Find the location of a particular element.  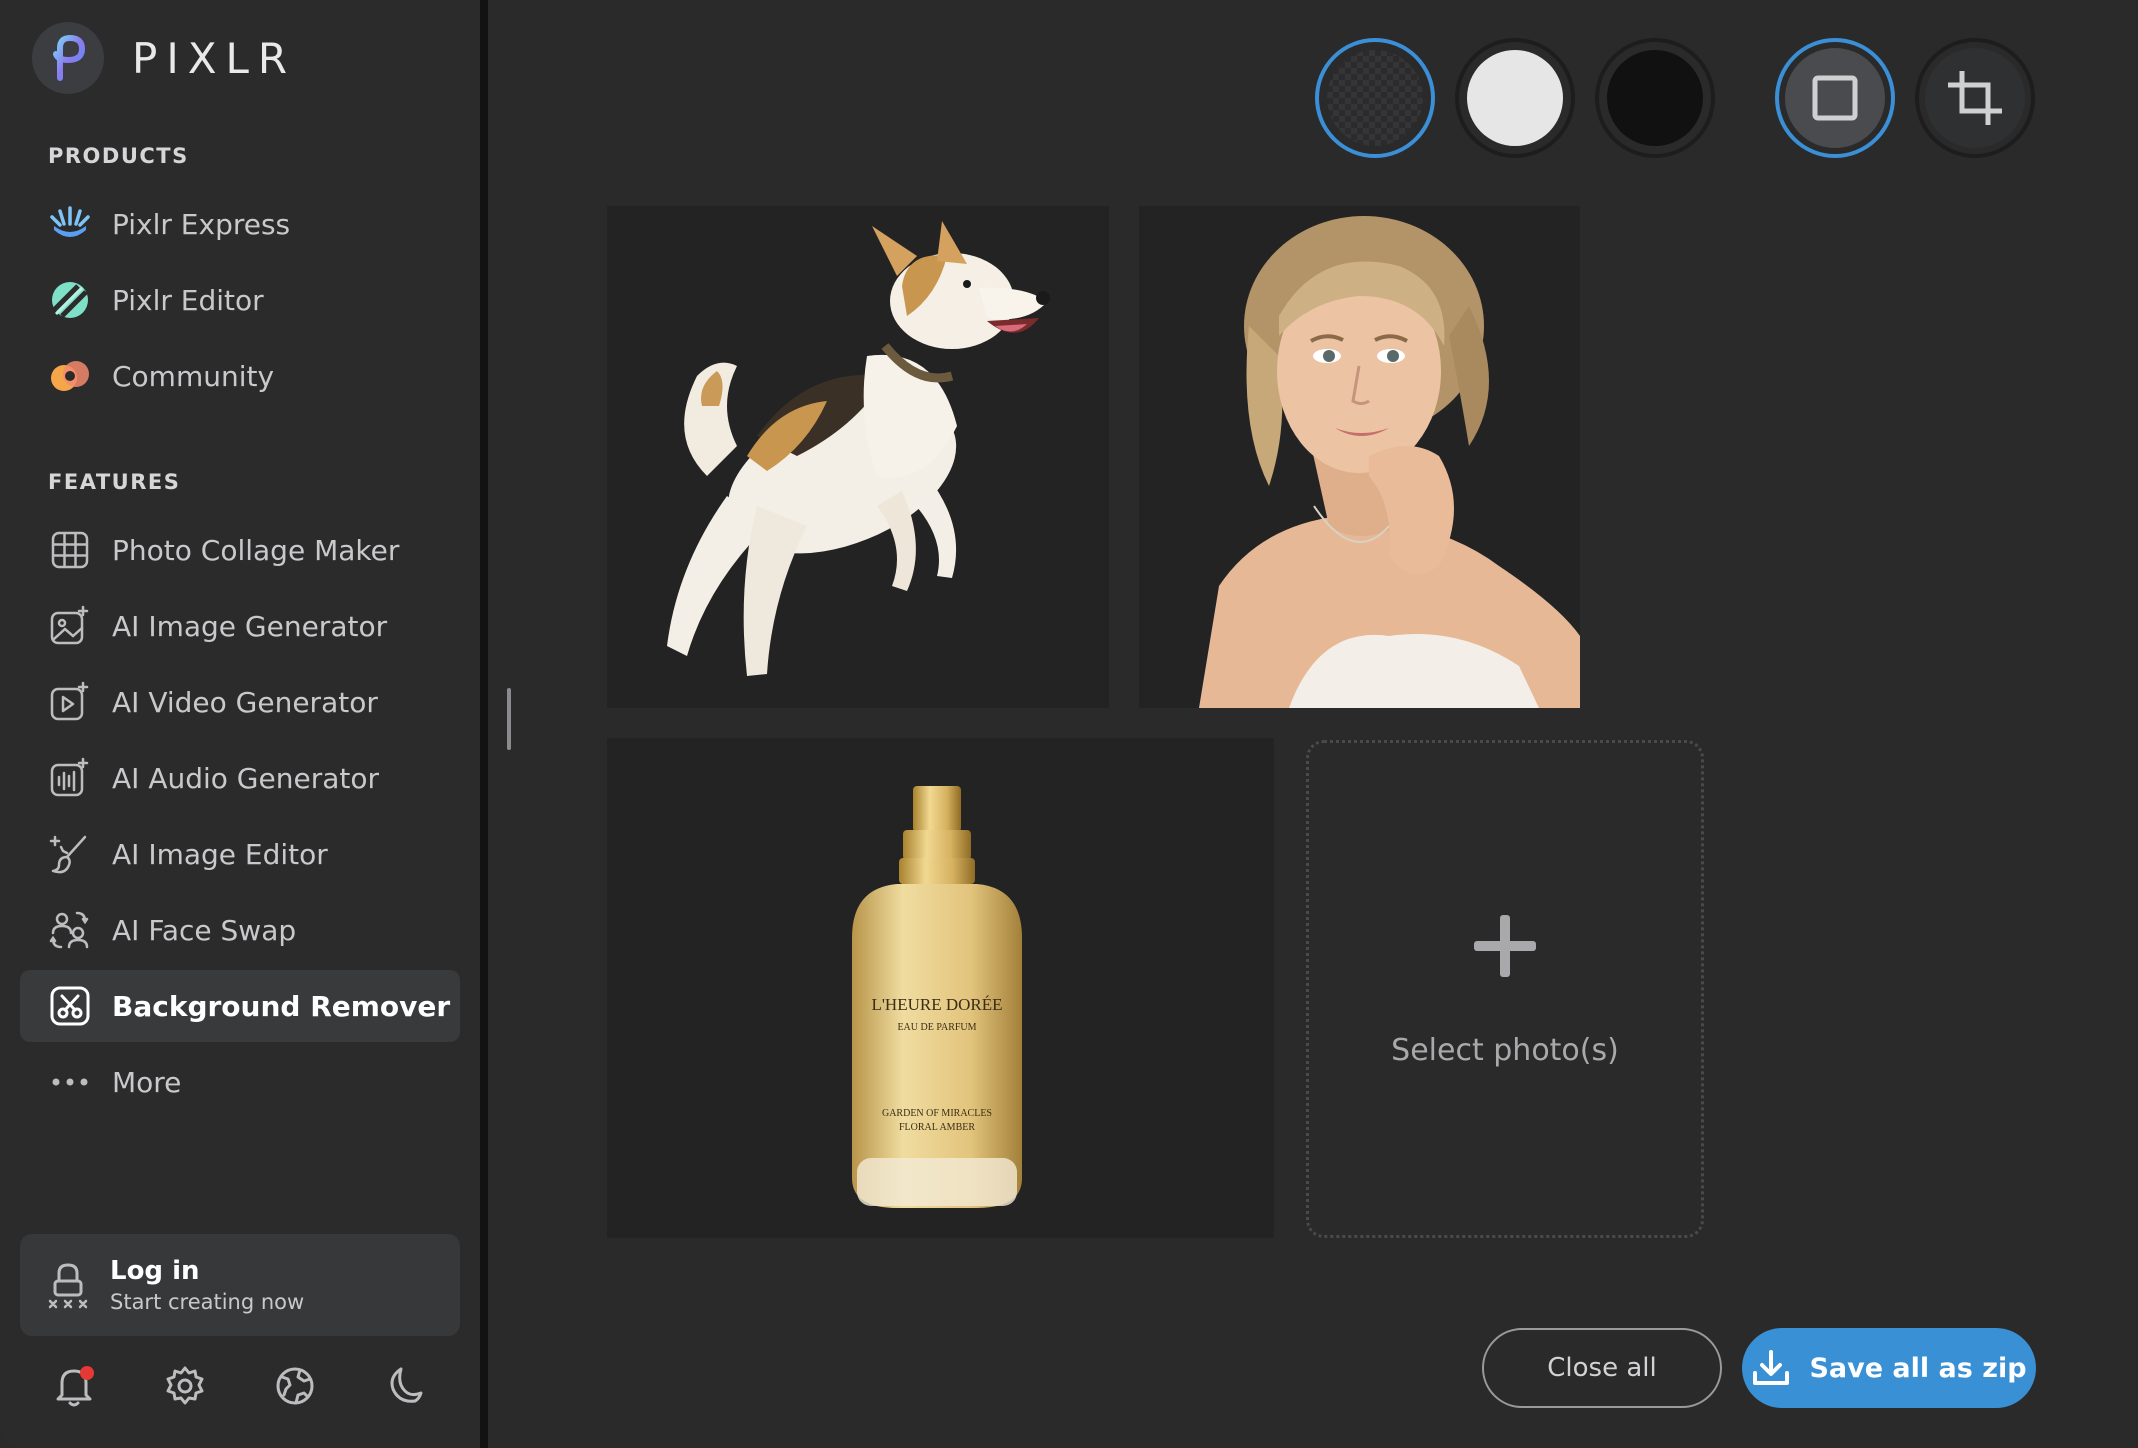

sidebar-item-label: Photo Collage Maker is located at coordinates (256, 550).